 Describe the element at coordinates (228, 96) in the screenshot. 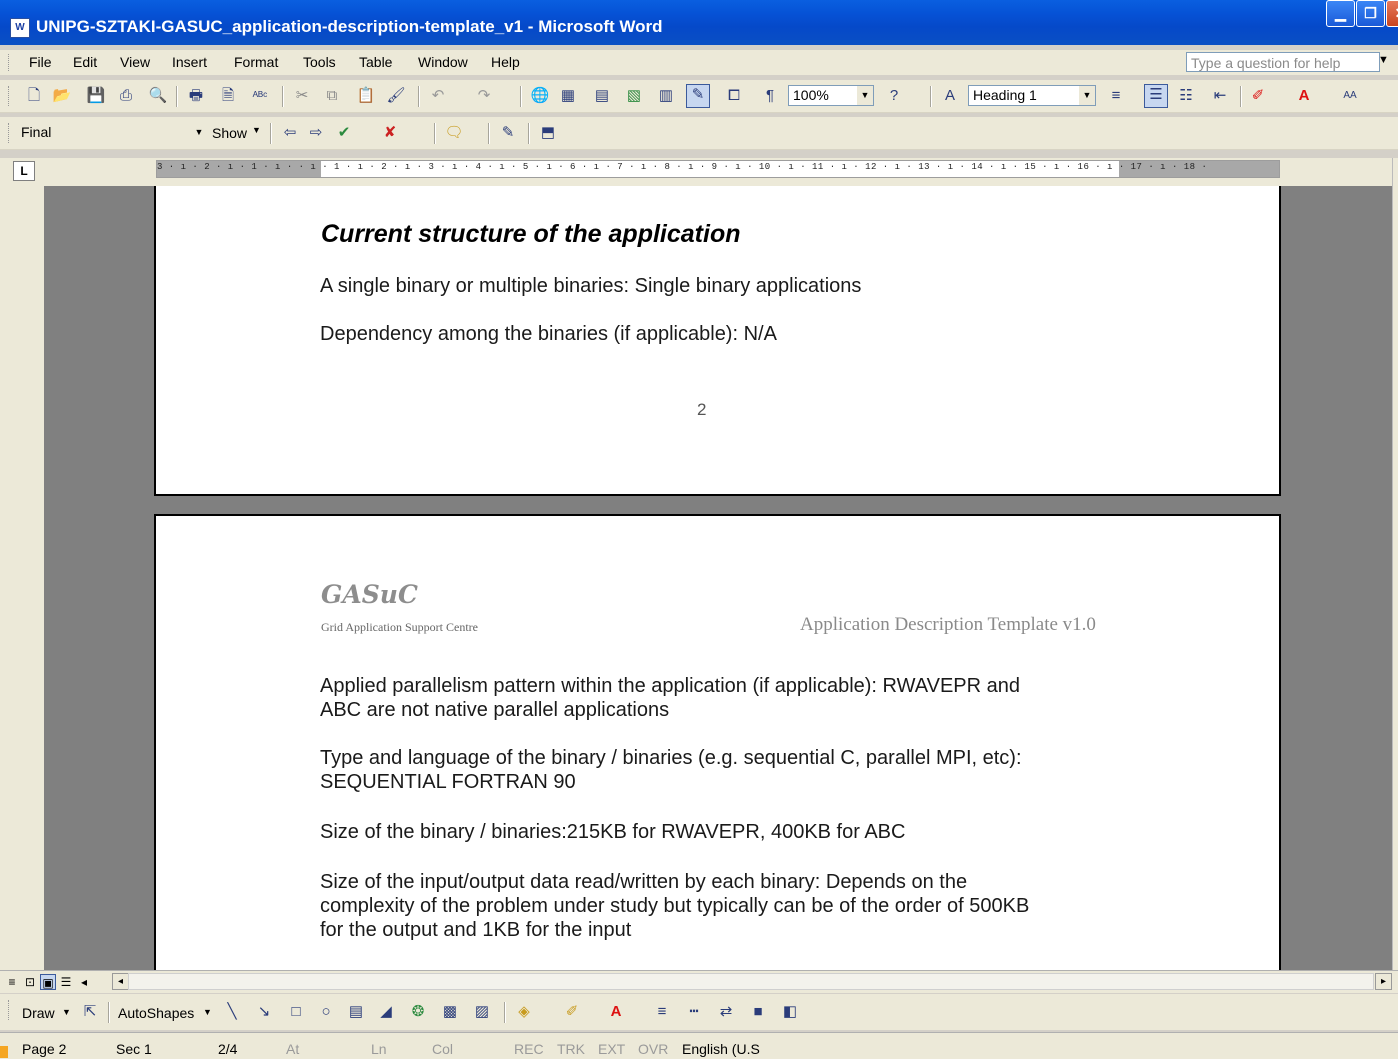

I see `print-preview-icon: 🗎` at that location.